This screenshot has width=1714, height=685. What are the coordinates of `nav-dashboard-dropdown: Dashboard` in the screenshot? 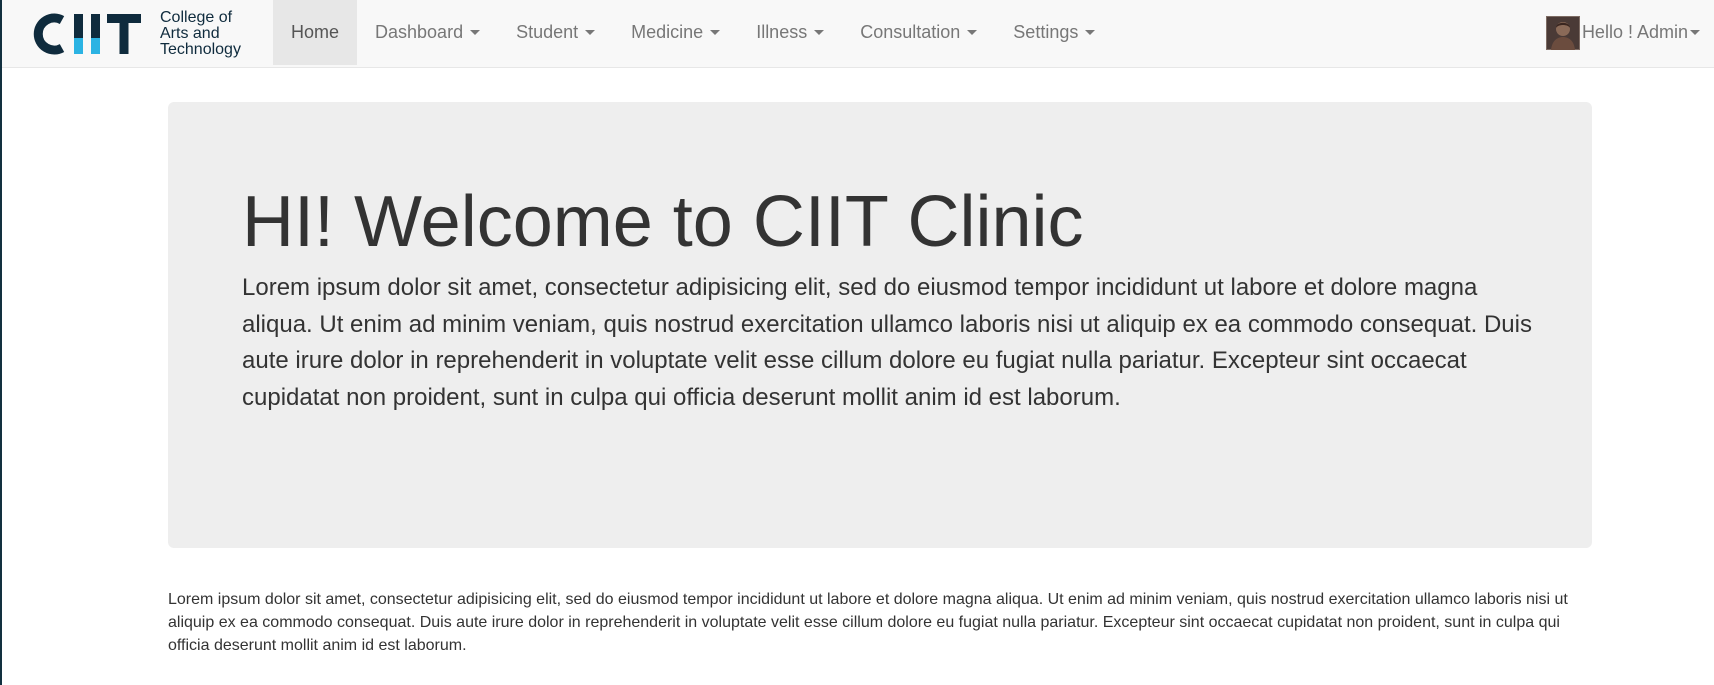 It's located at (427, 32).